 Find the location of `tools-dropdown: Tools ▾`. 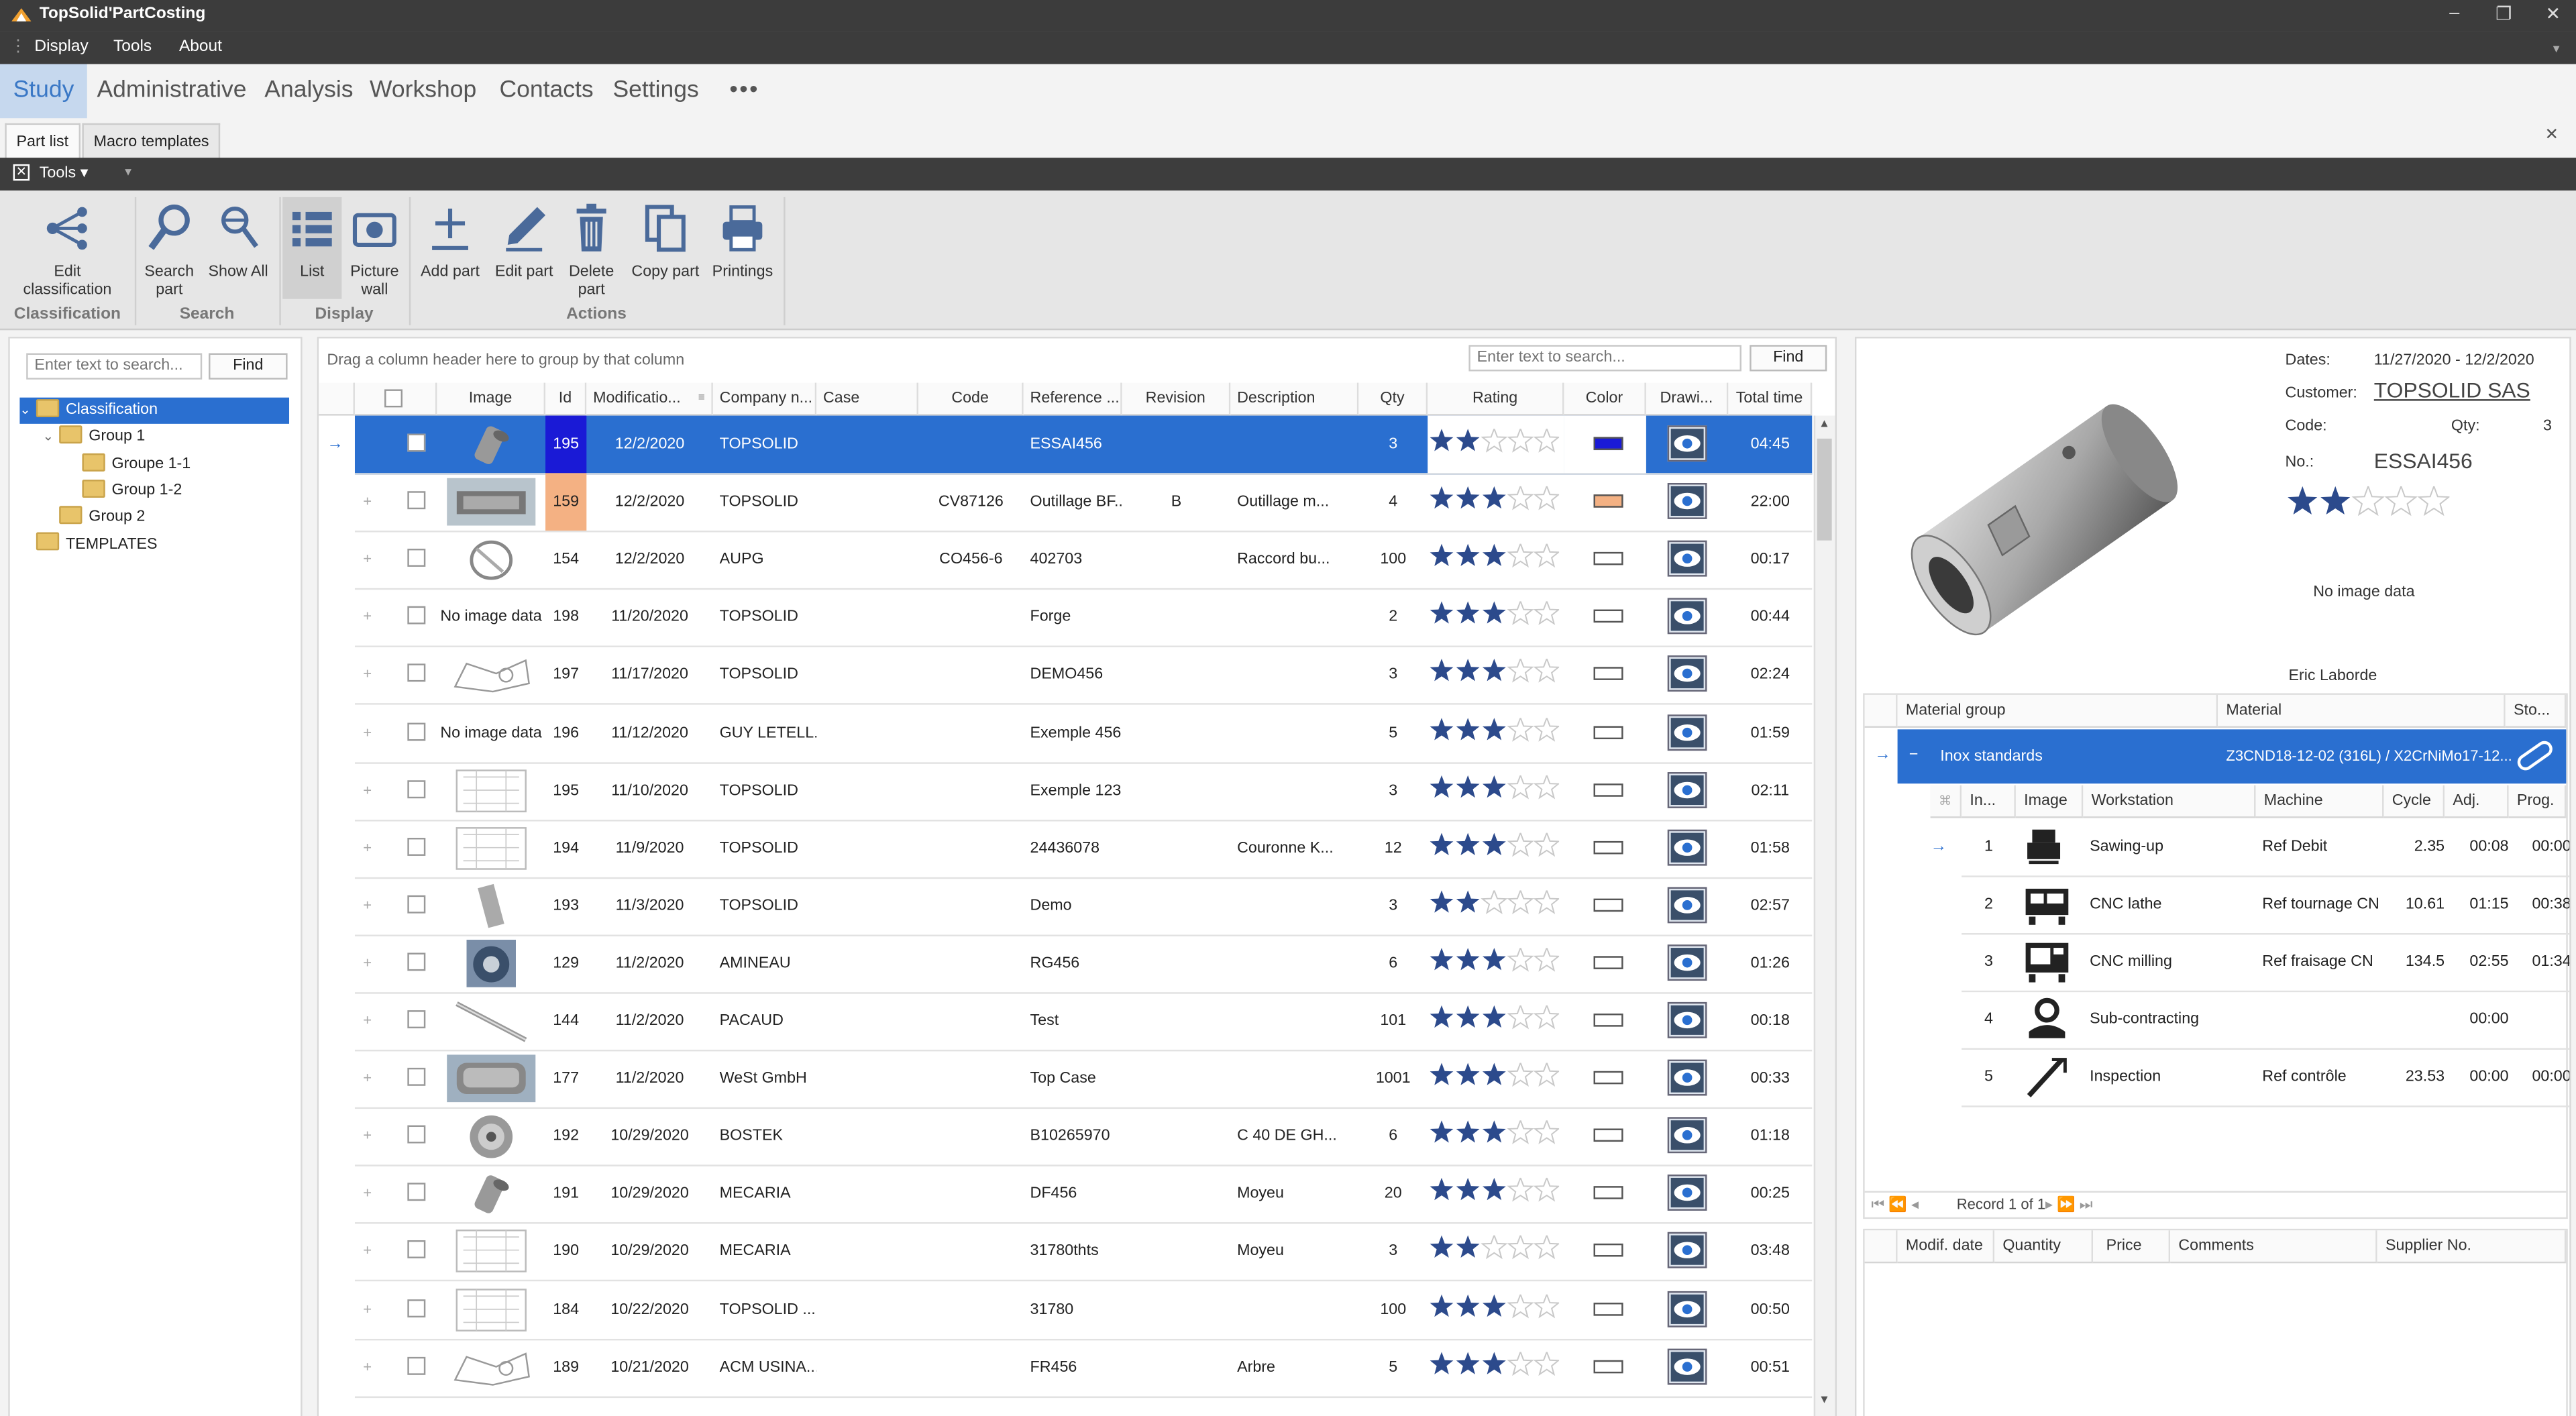

tools-dropdown: Tools ▾ is located at coordinates (64, 173).